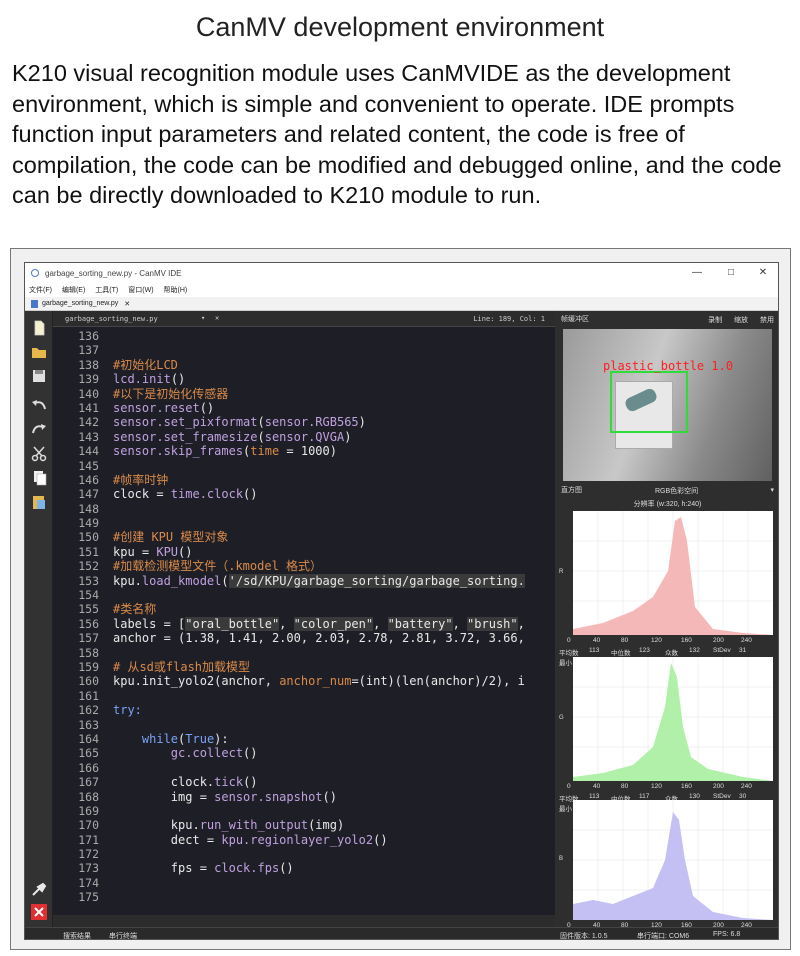  I want to click on code-token: "oral_bottle", so click(232, 623).